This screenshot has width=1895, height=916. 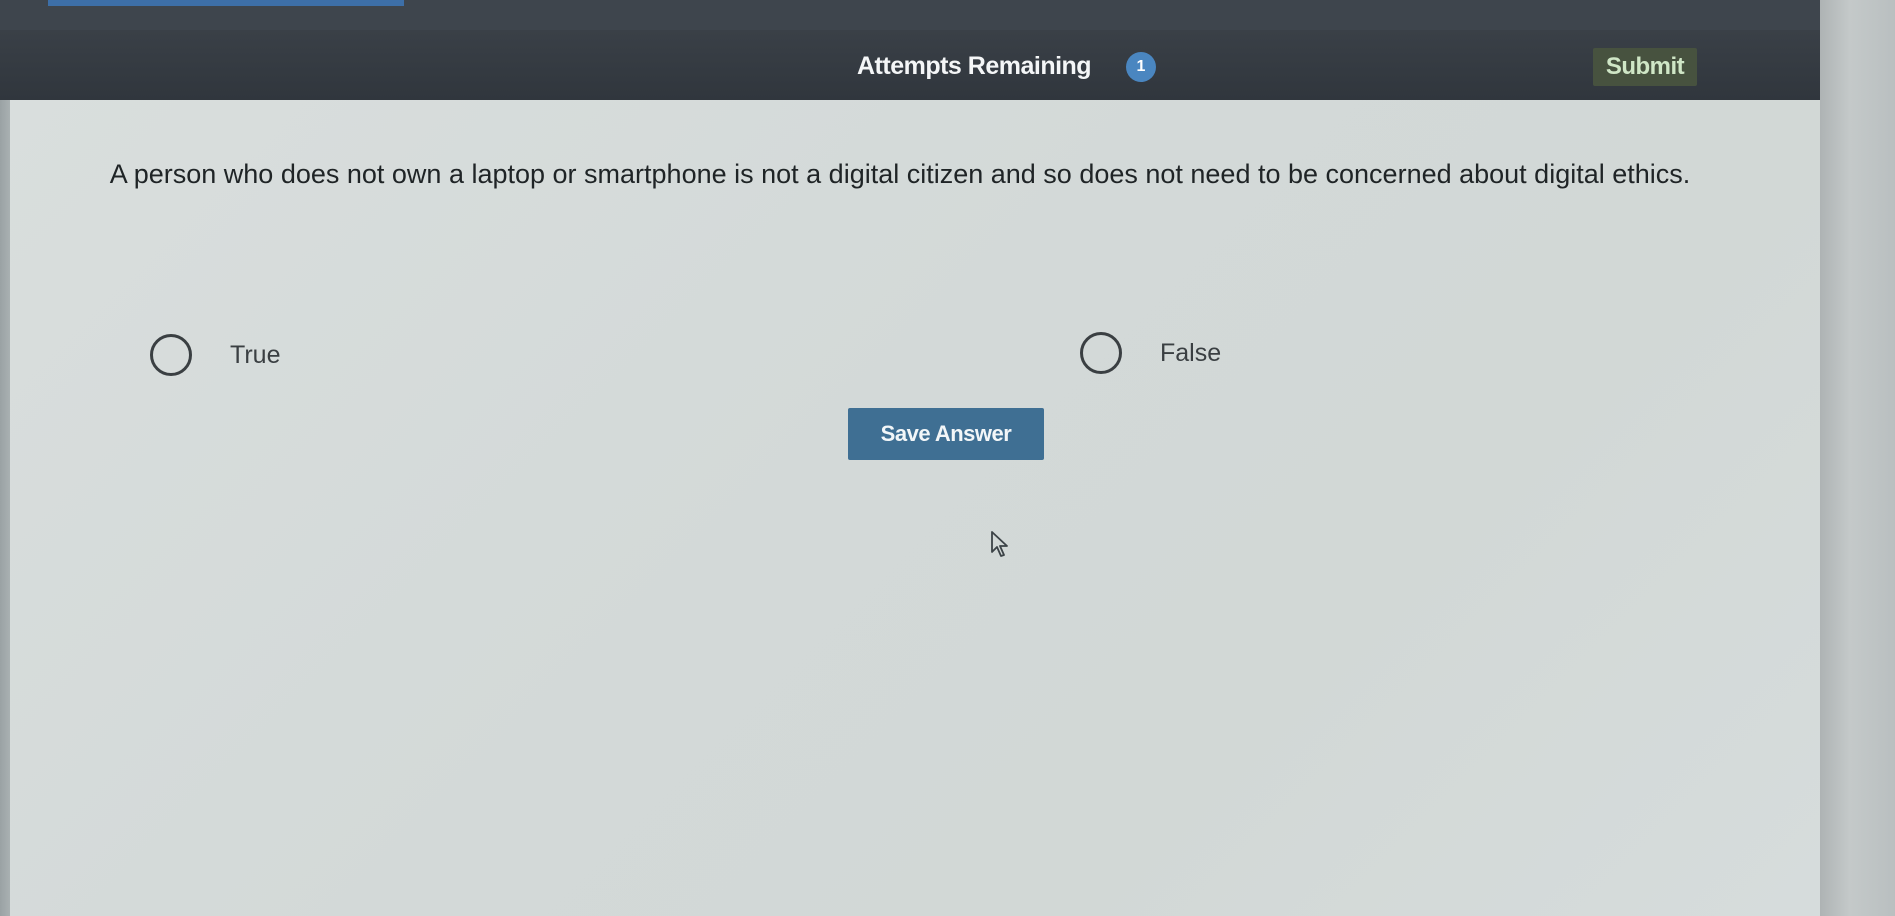 What do you see at coordinates (215, 355) in the screenshot?
I see `option-true: True` at bounding box center [215, 355].